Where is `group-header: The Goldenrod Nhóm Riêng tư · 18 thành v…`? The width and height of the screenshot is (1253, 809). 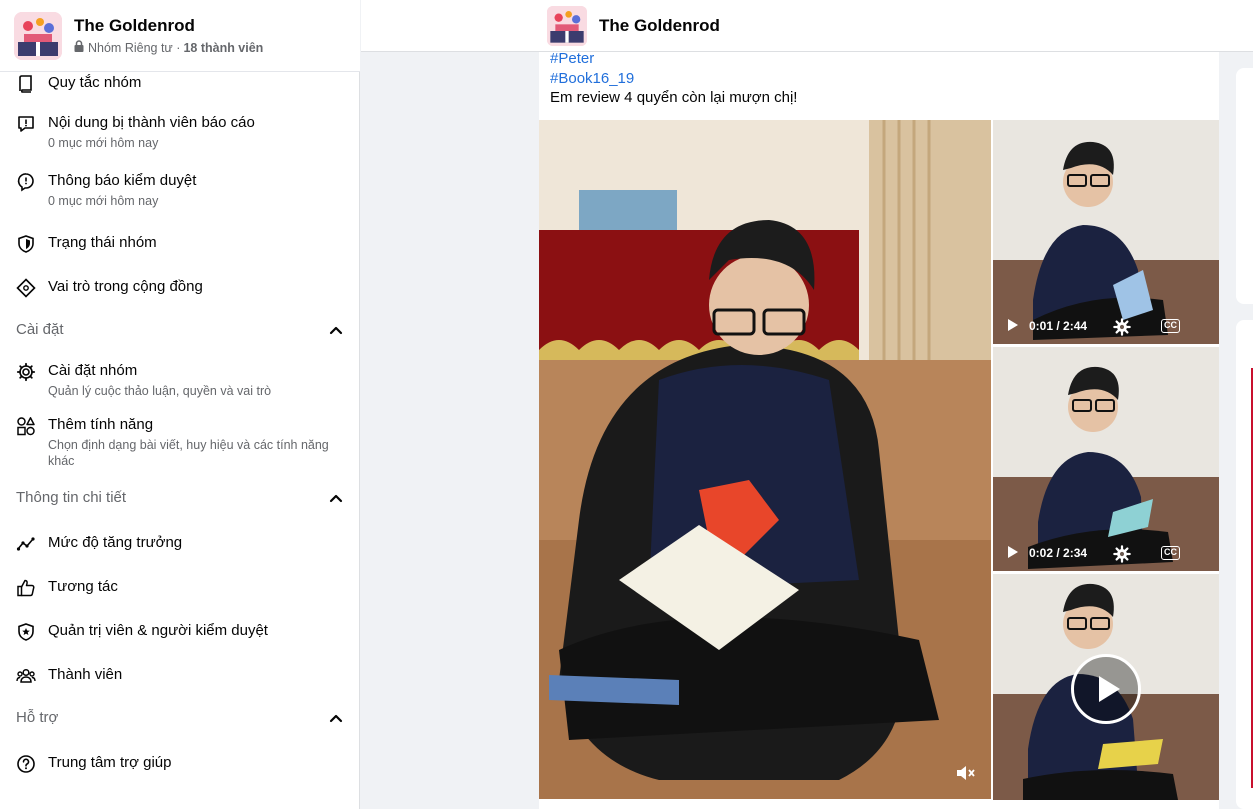 group-header: The Goldenrod Nhóm Riêng tư · 18 thành v… is located at coordinates (180, 36).